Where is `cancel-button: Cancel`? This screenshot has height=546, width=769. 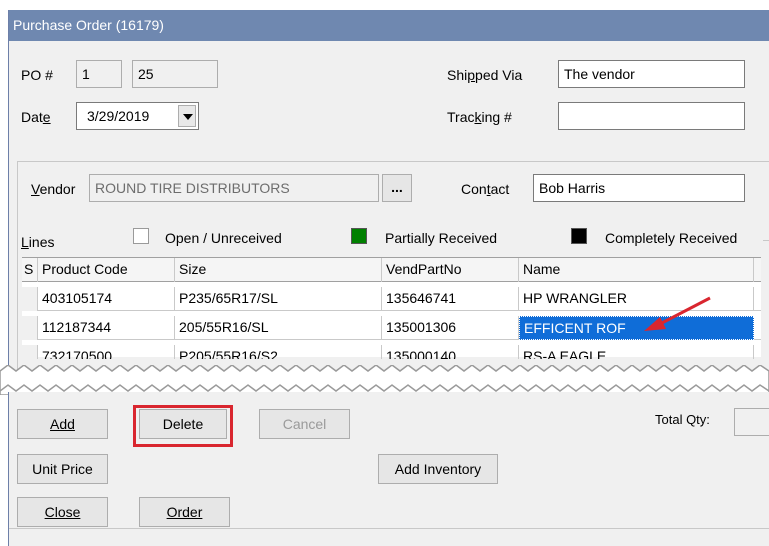 cancel-button: Cancel is located at coordinates (304, 424).